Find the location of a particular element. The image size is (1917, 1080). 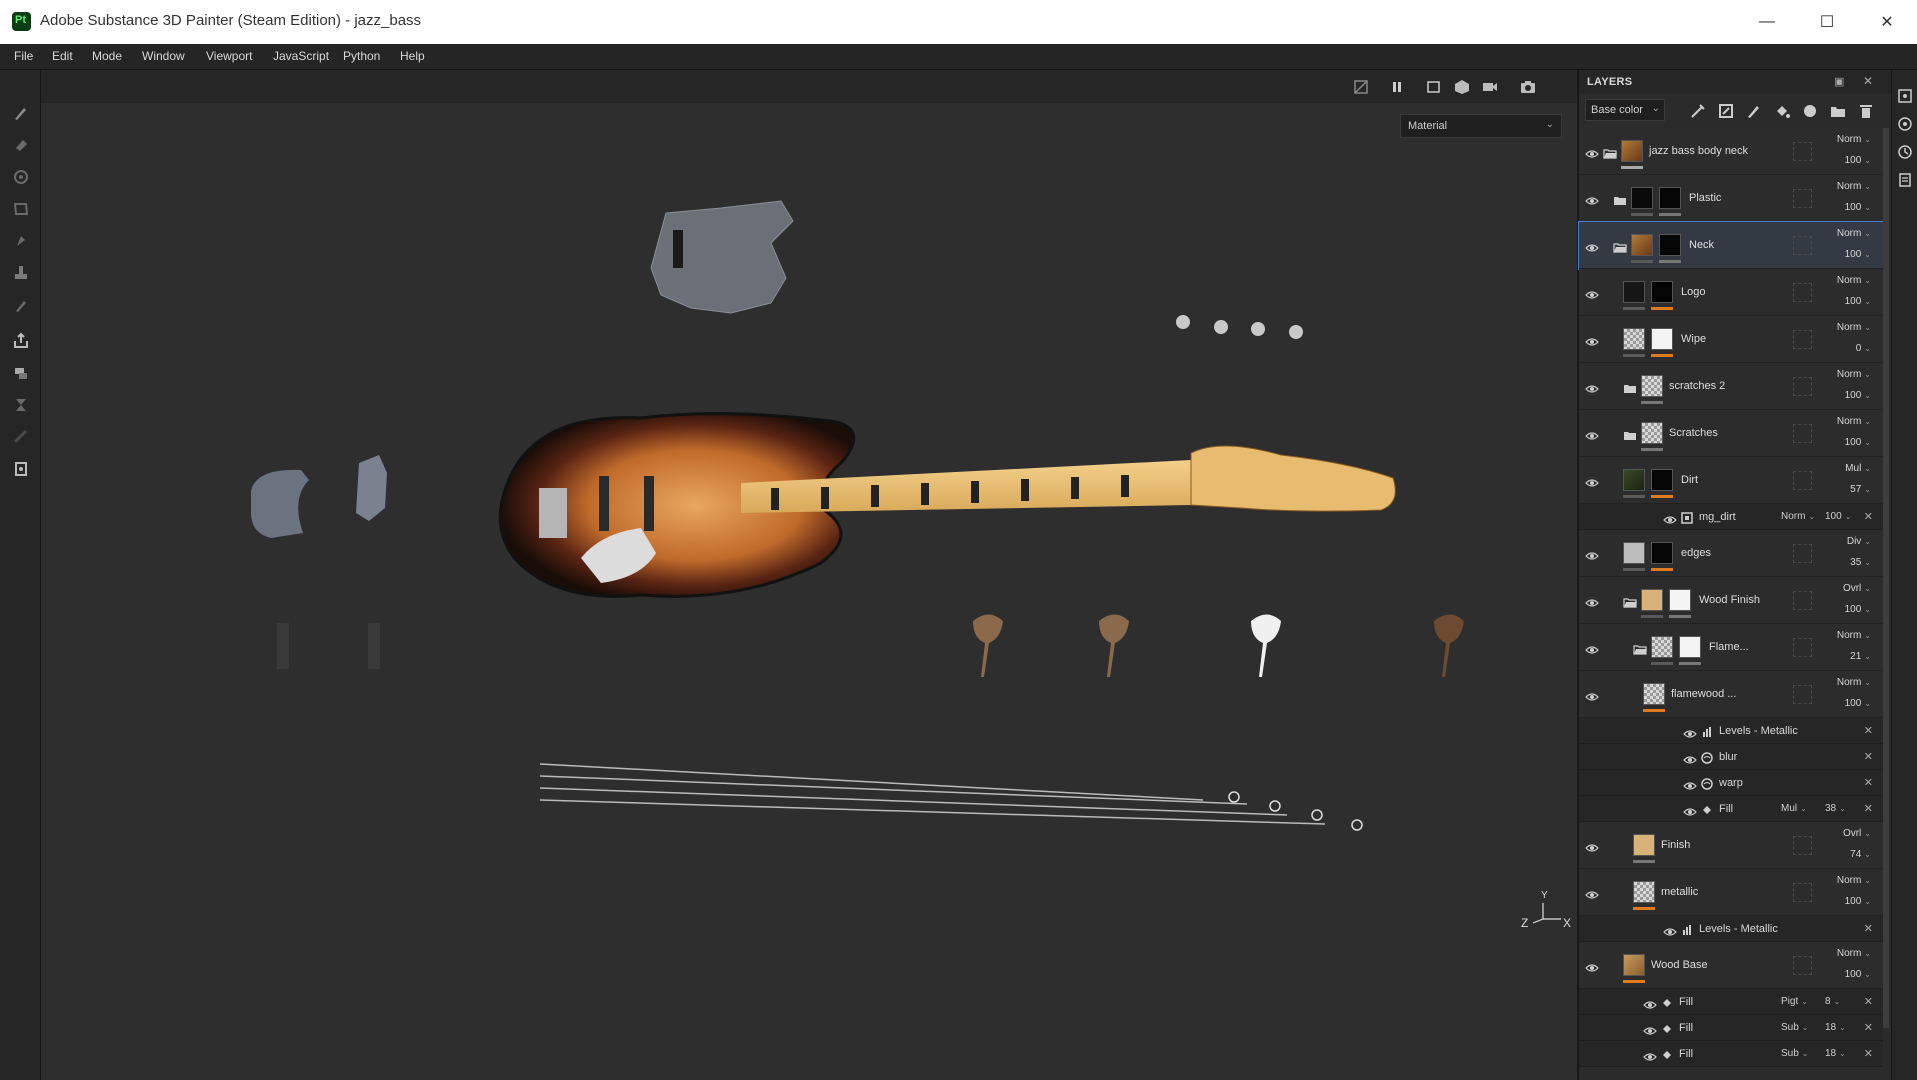

layer-name: metallic is located at coordinates (1679, 892).